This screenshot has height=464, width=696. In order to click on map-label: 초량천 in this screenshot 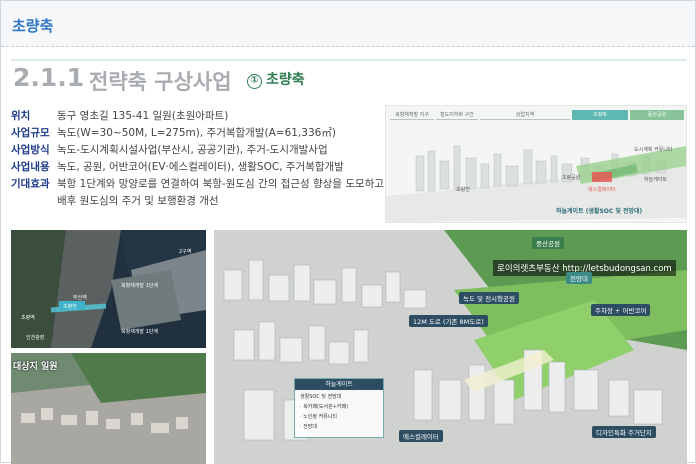, I will do `click(70, 307)`.